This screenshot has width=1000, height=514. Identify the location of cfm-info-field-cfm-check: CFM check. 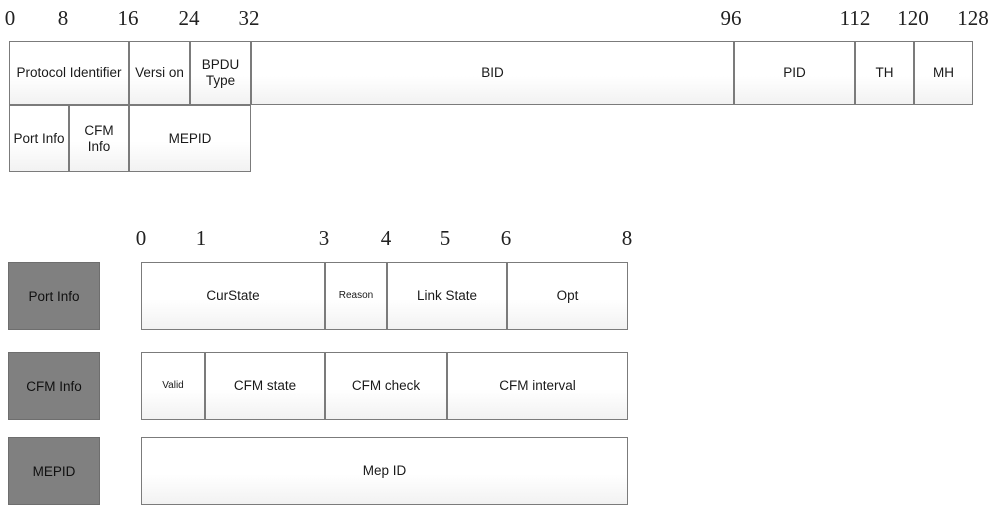
(386, 386).